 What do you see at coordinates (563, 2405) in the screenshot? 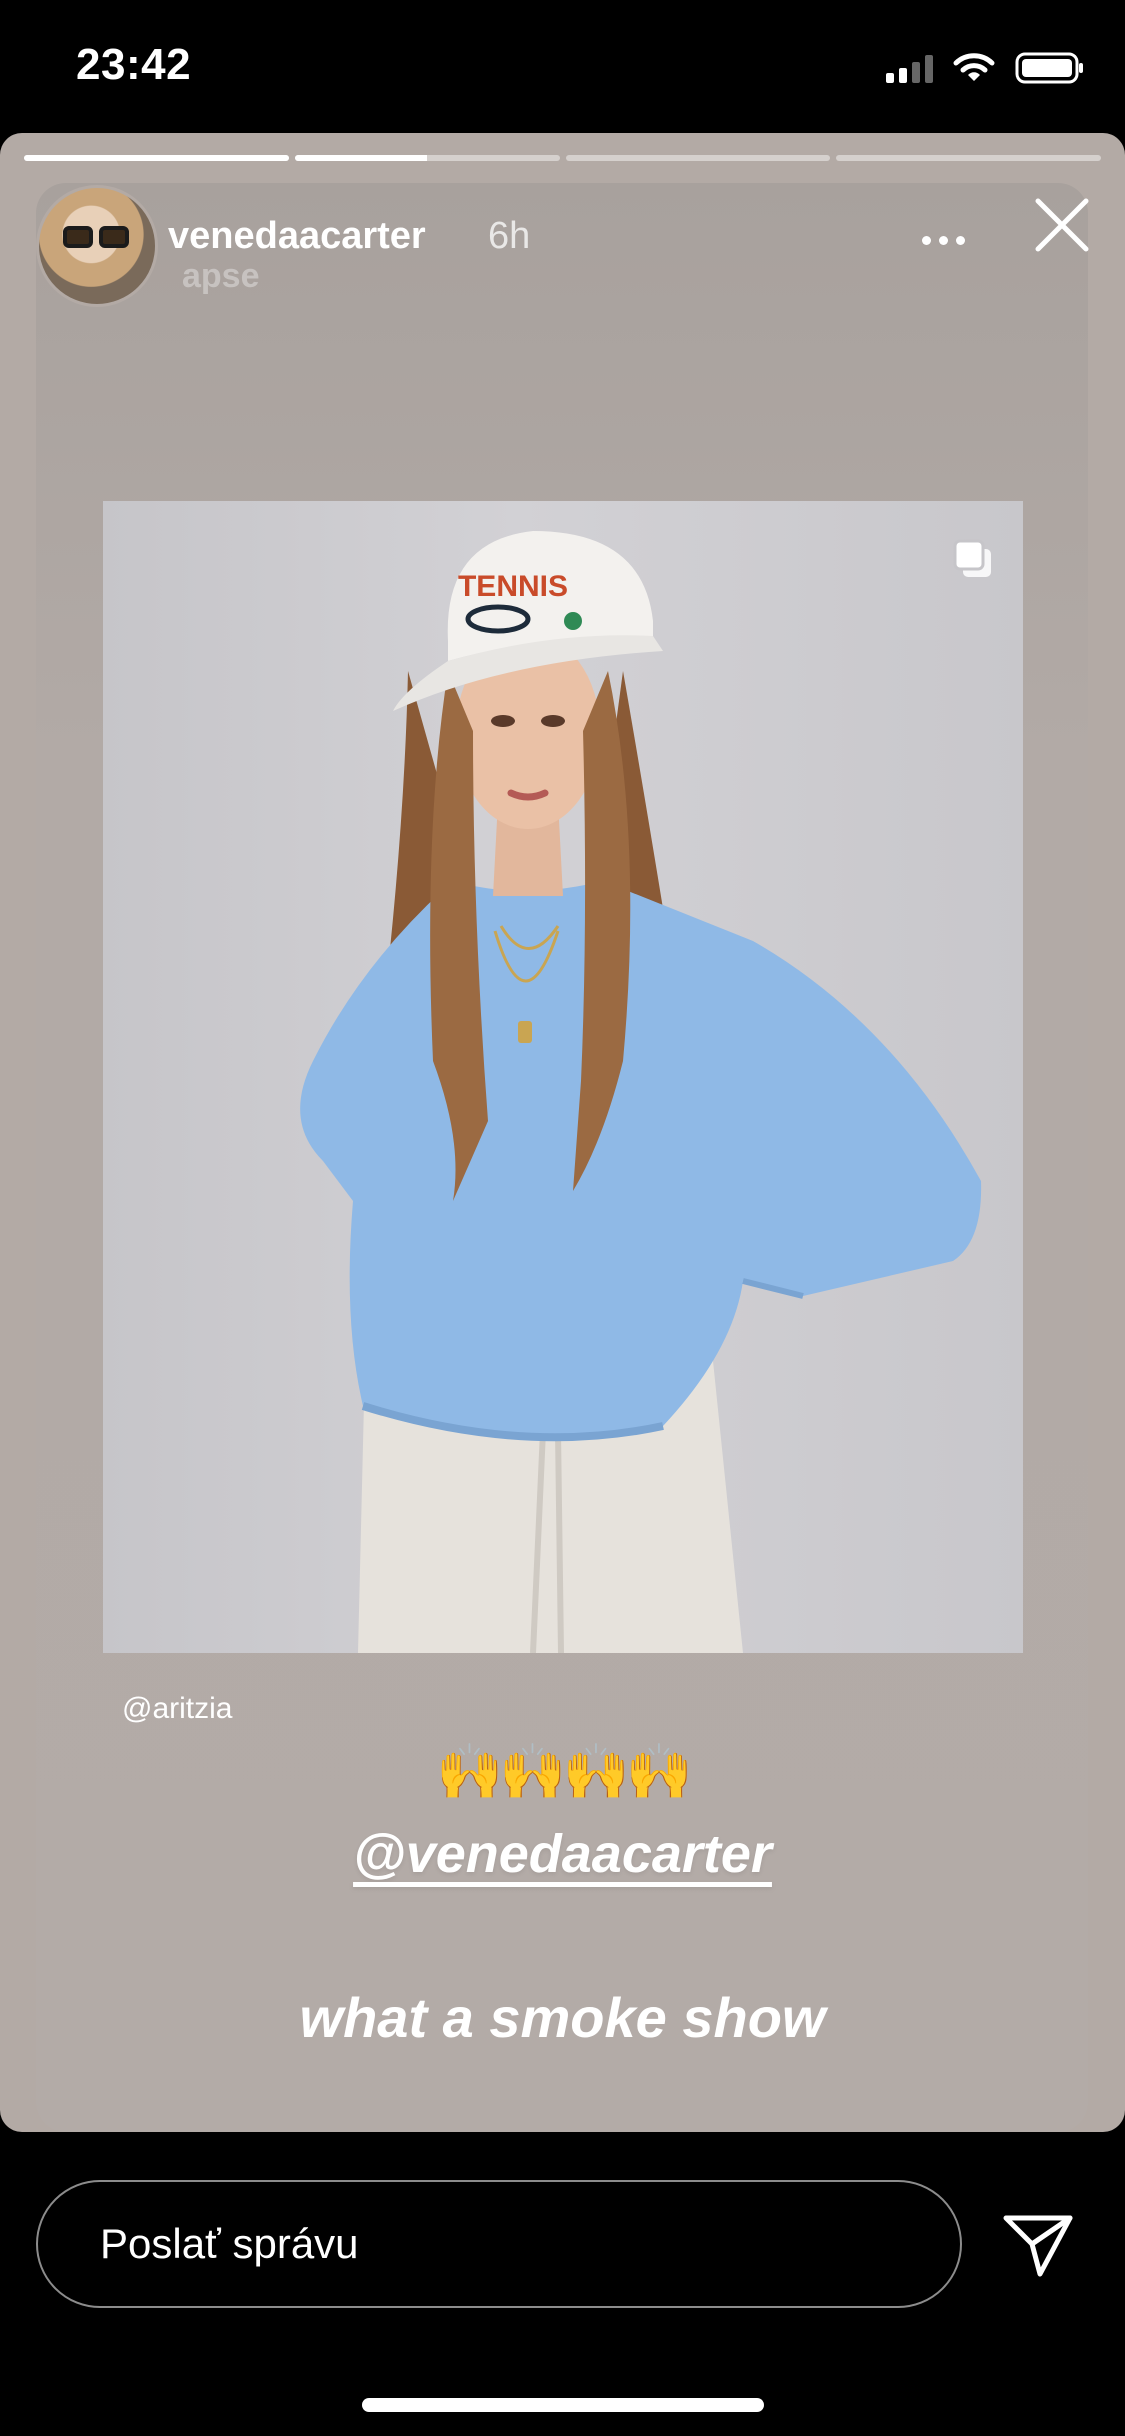
I see `home-indicator` at bounding box center [563, 2405].